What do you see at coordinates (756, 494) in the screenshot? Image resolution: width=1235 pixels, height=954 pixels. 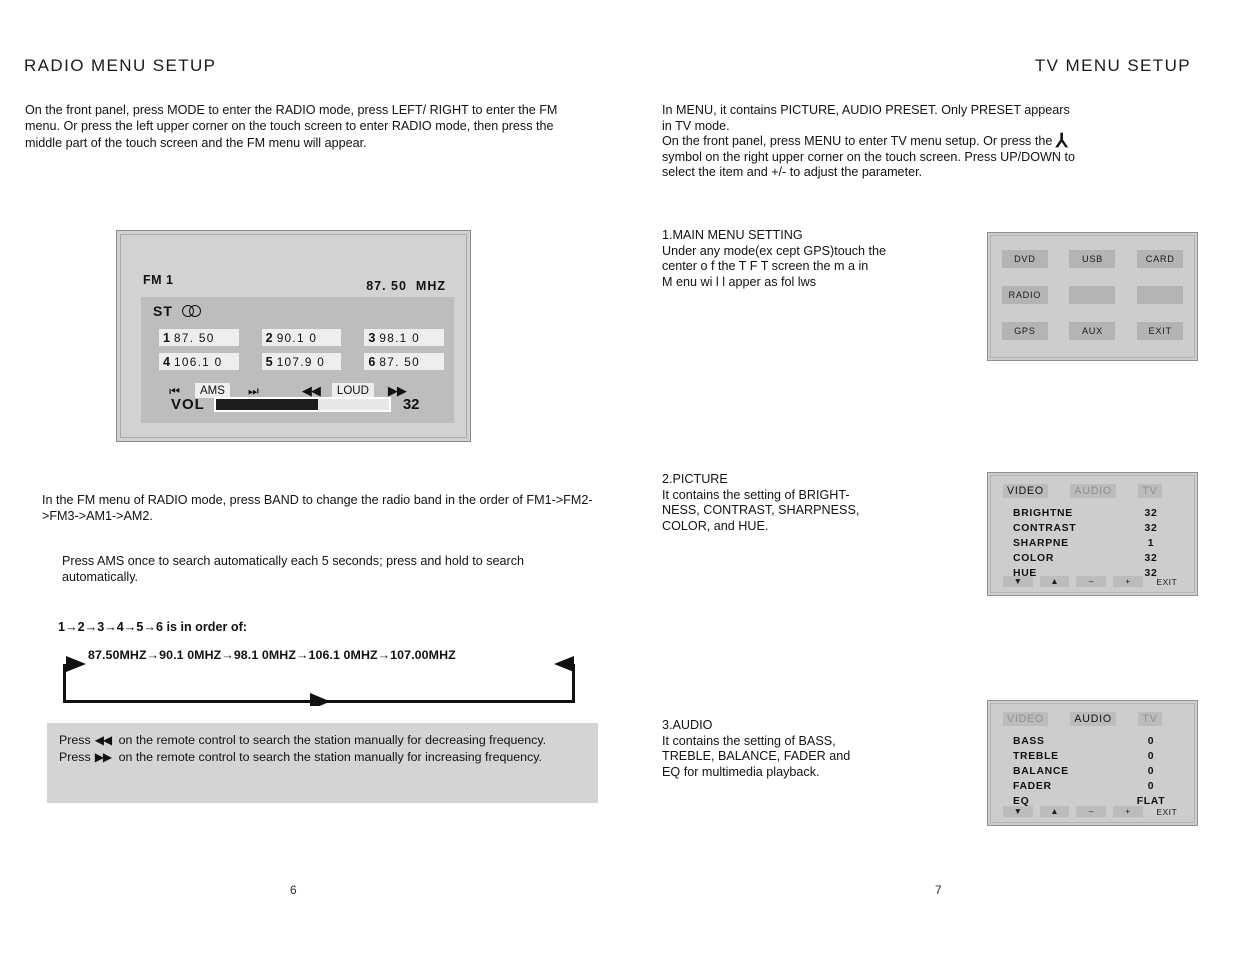 I see `section-2-line-1: It contains the setting of BRIGHT-` at bounding box center [756, 494].